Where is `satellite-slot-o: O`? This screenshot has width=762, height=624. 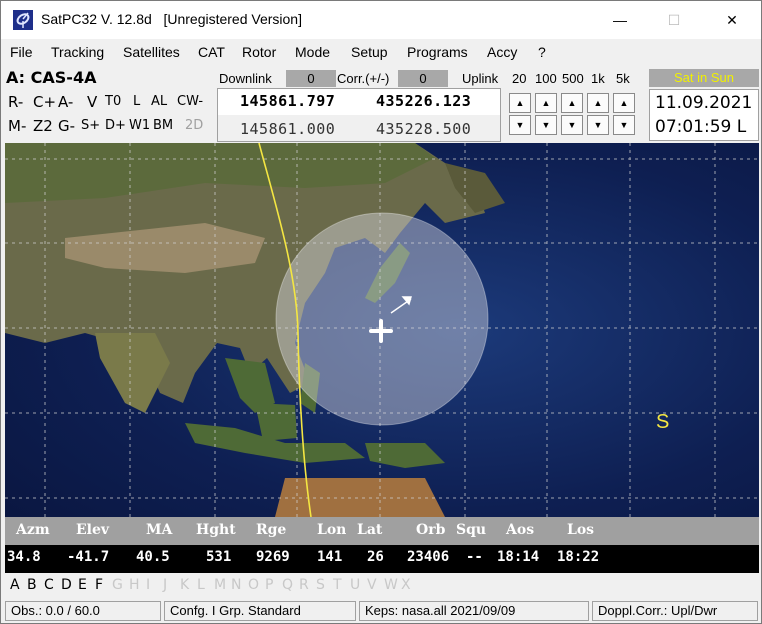
satellite-slot-o: O is located at coordinates (253, 585).